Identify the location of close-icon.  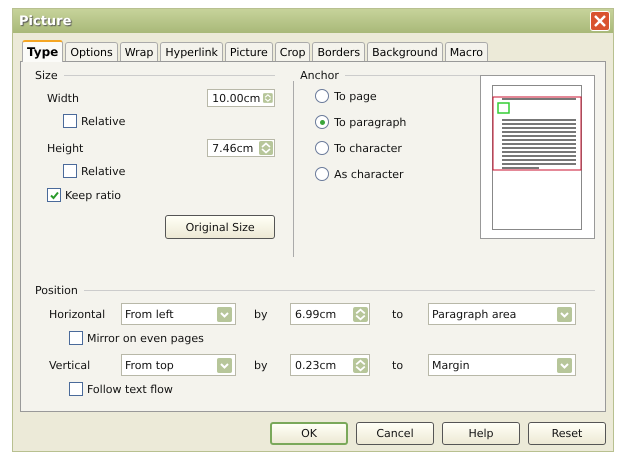
(600, 21).